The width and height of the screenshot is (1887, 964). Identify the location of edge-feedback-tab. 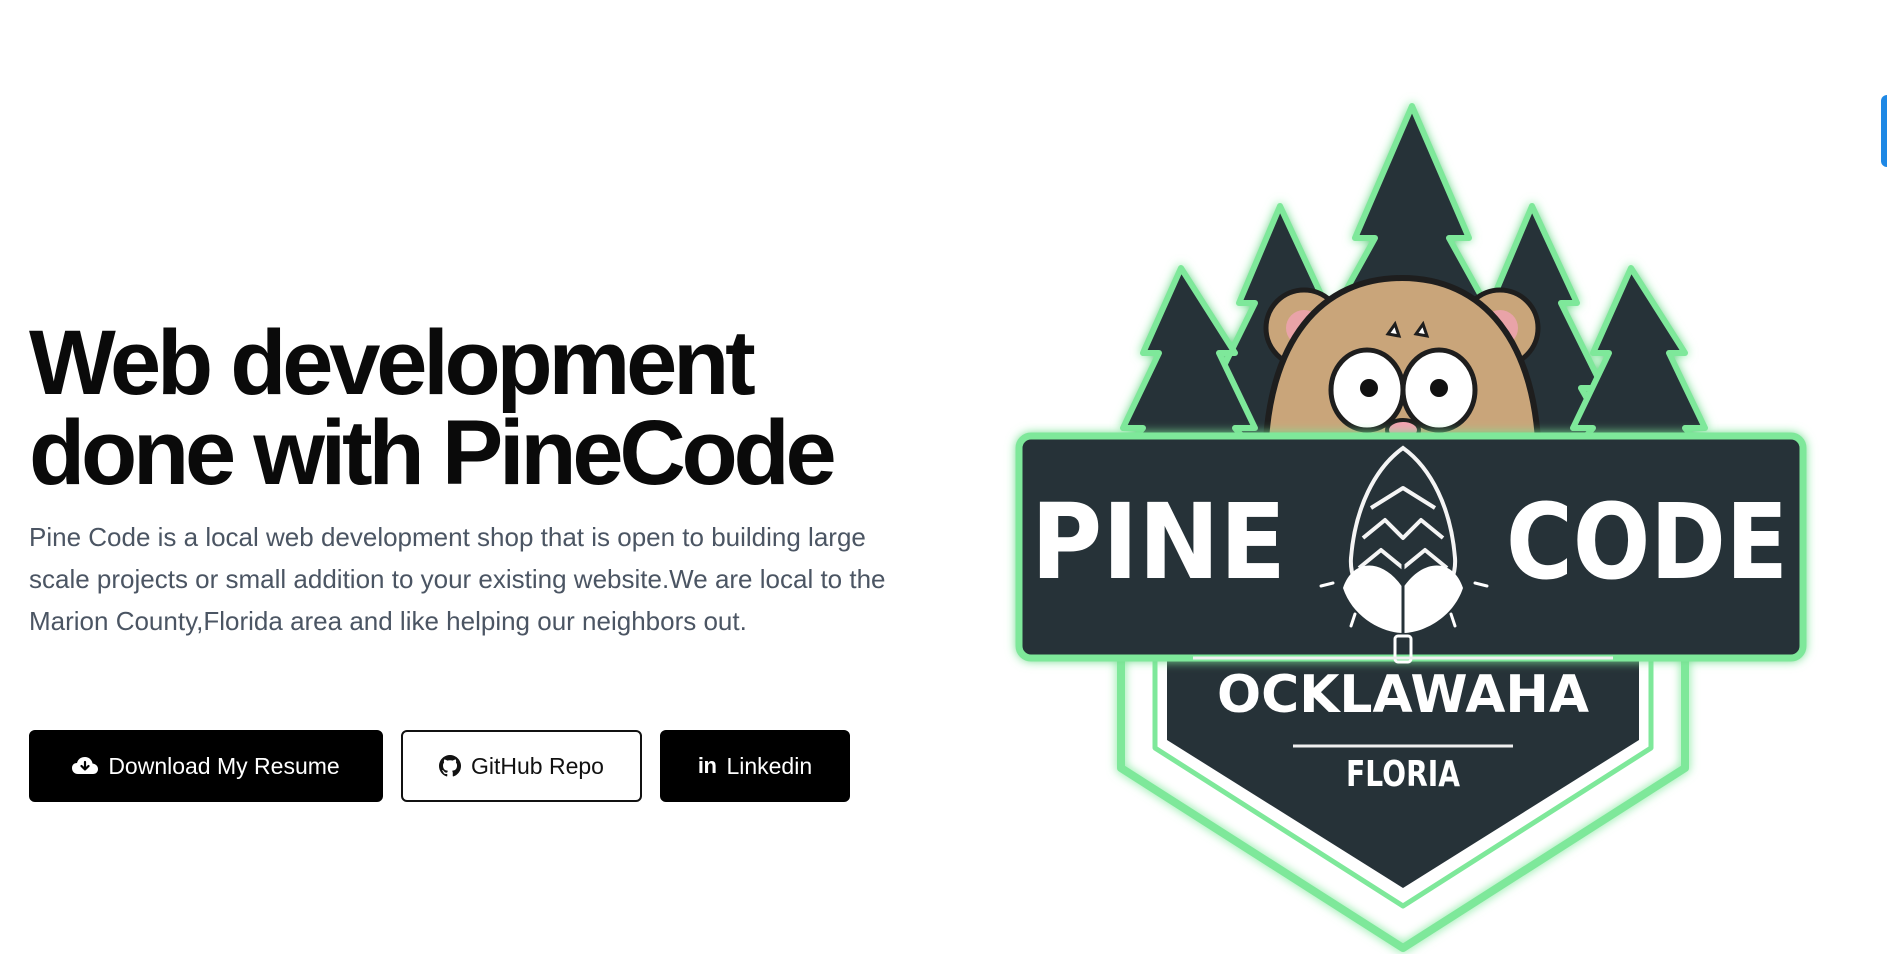
(1884, 131).